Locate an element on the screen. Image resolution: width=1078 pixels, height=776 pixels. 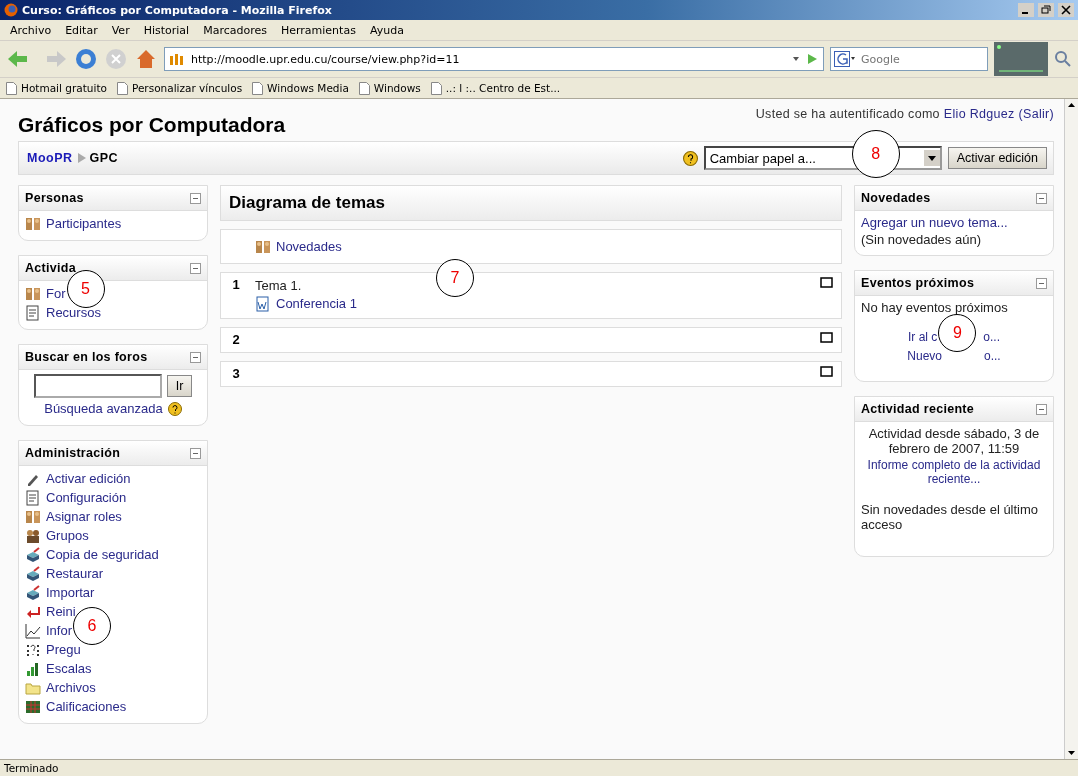
sidebar-link: For is located at coordinates (56, 293).